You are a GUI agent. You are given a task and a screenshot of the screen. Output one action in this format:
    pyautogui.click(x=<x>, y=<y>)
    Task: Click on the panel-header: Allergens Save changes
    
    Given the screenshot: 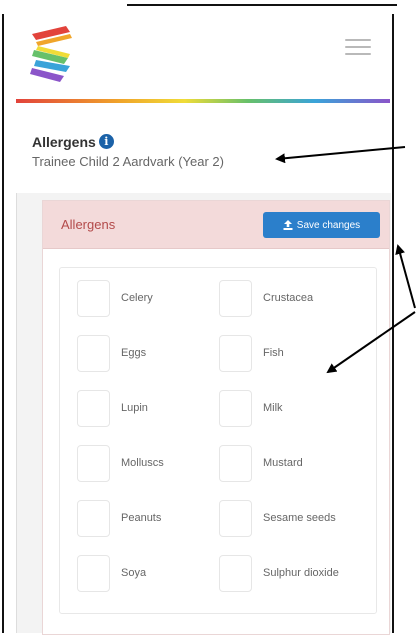 What is the action you would take?
    pyautogui.click(x=216, y=225)
    